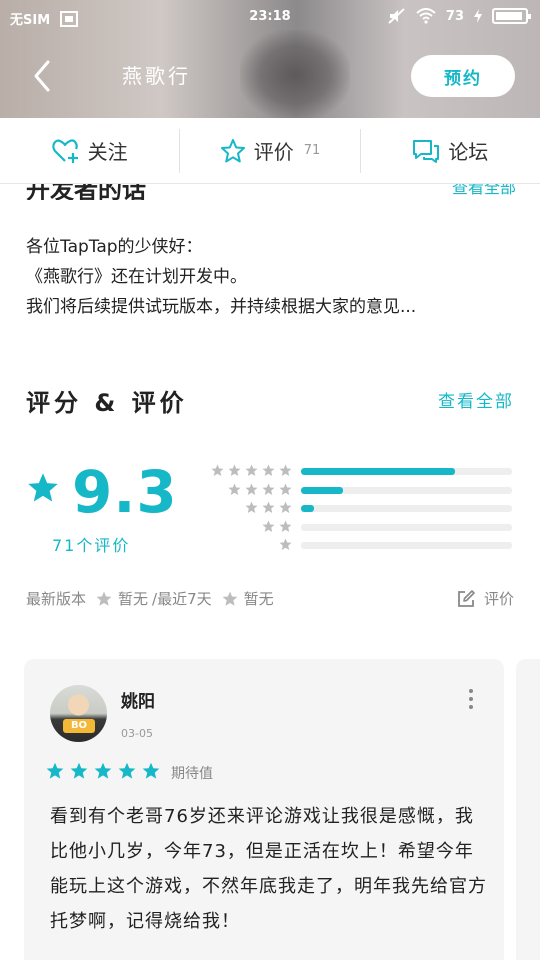 This screenshot has height=960, width=540. I want to click on follow-label: 关注, so click(107, 152).